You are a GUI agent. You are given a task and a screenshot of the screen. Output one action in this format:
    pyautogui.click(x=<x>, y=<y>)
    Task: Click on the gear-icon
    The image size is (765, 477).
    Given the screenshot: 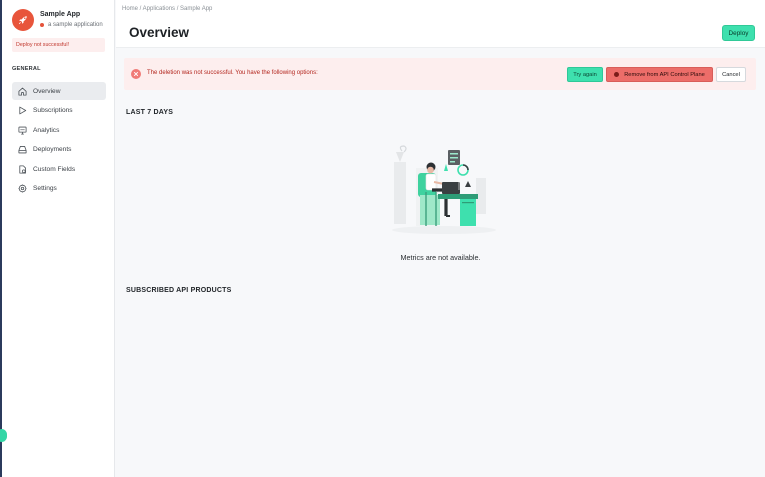 What is the action you would take?
    pyautogui.click(x=22, y=189)
    